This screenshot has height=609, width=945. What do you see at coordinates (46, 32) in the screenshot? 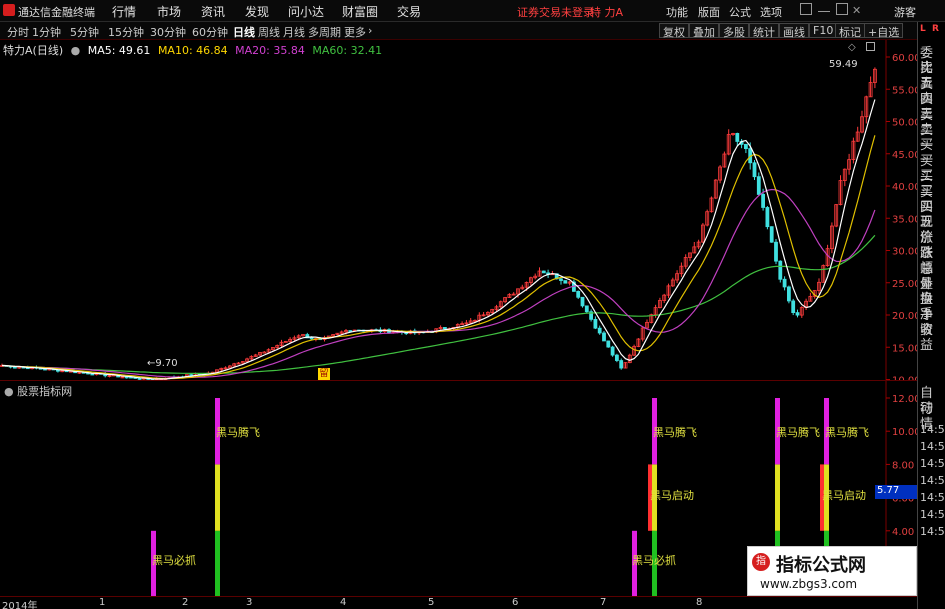
I see `period-1min: 1分钟` at bounding box center [46, 32].